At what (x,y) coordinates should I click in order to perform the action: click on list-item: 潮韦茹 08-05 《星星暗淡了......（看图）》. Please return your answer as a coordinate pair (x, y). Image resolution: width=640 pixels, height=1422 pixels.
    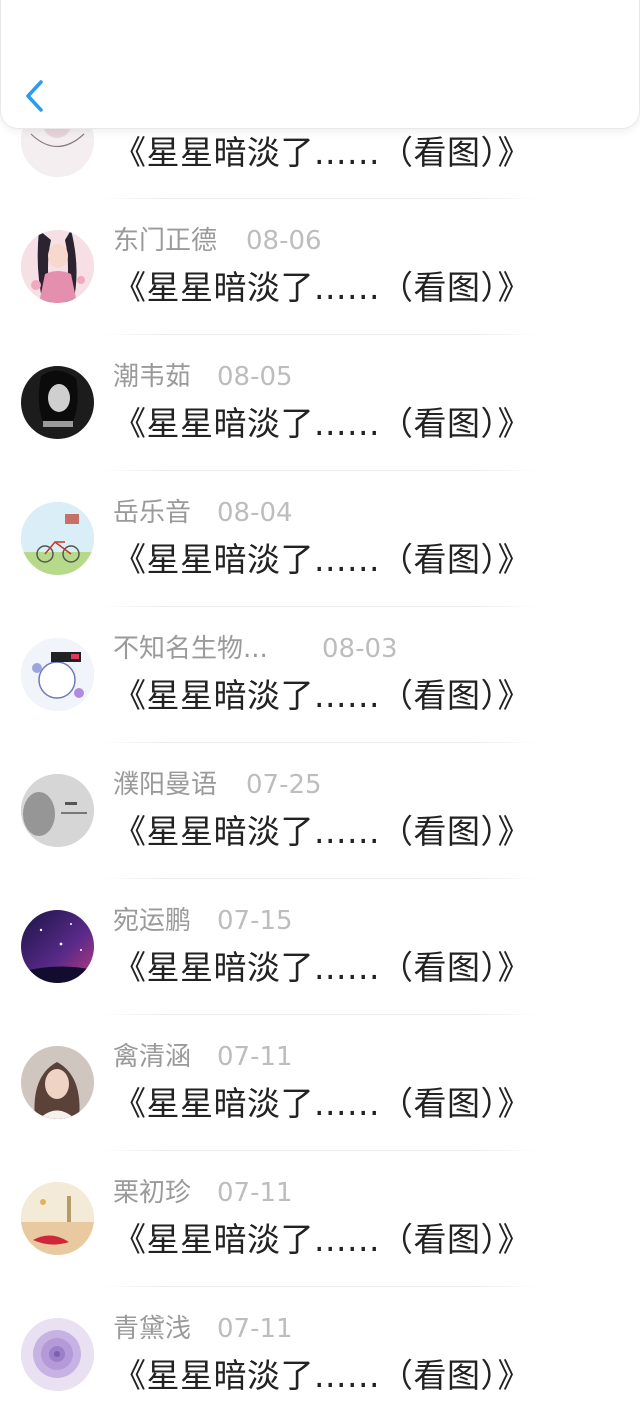
    Looking at the image, I should click on (320, 404).